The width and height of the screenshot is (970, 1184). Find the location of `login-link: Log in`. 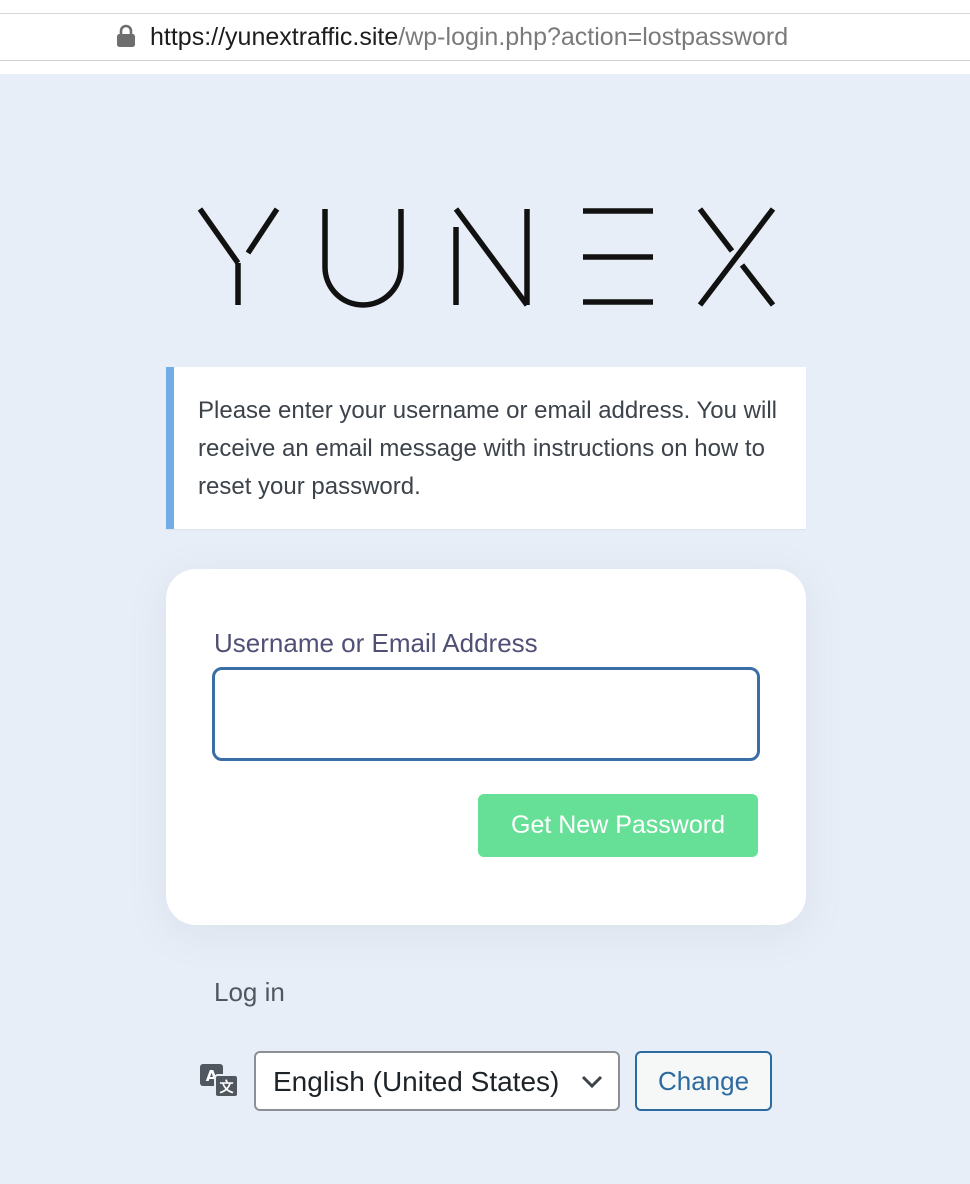

login-link: Log in is located at coordinates (249, 992).